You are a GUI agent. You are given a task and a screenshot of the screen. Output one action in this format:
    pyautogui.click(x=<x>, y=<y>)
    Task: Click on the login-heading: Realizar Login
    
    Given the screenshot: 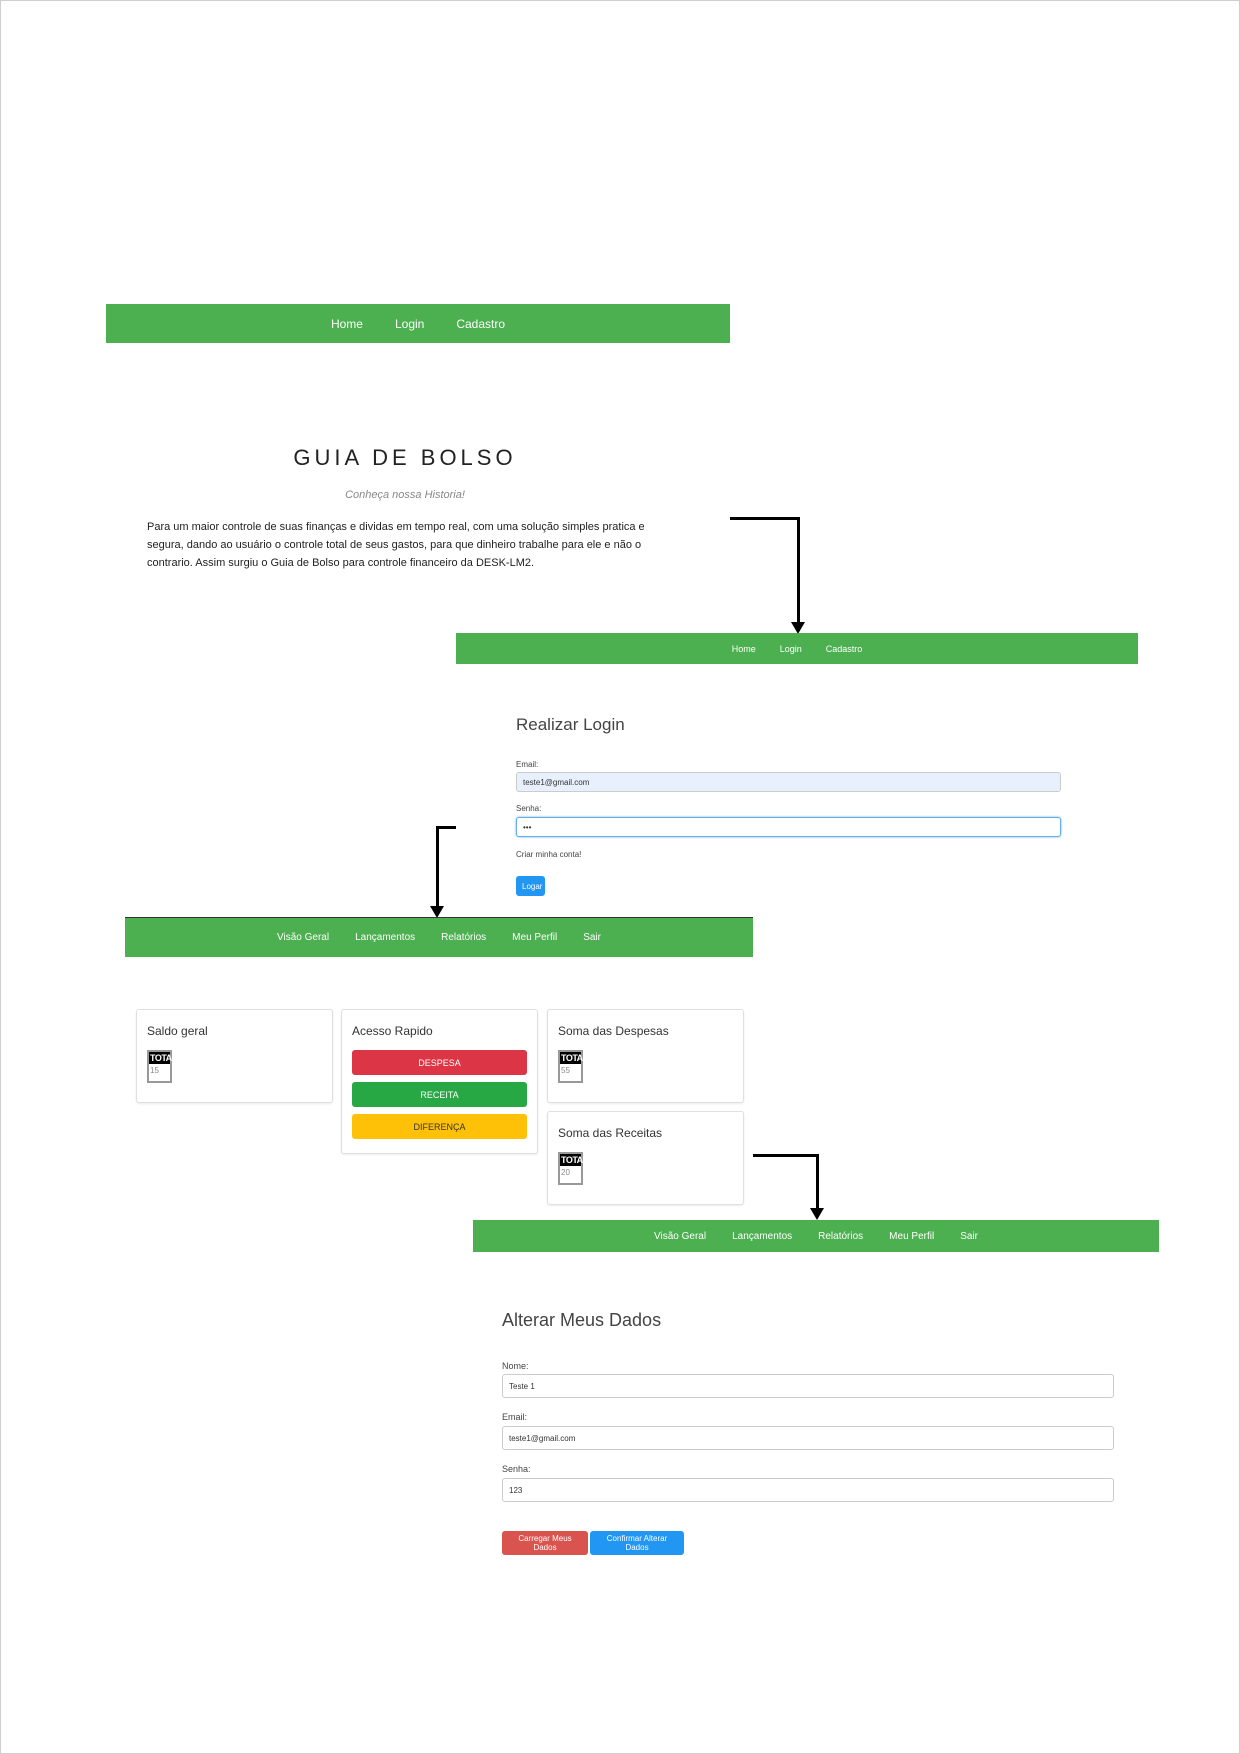 What is the action you would take?
    pyautogui.click(x=570, y=724)
    